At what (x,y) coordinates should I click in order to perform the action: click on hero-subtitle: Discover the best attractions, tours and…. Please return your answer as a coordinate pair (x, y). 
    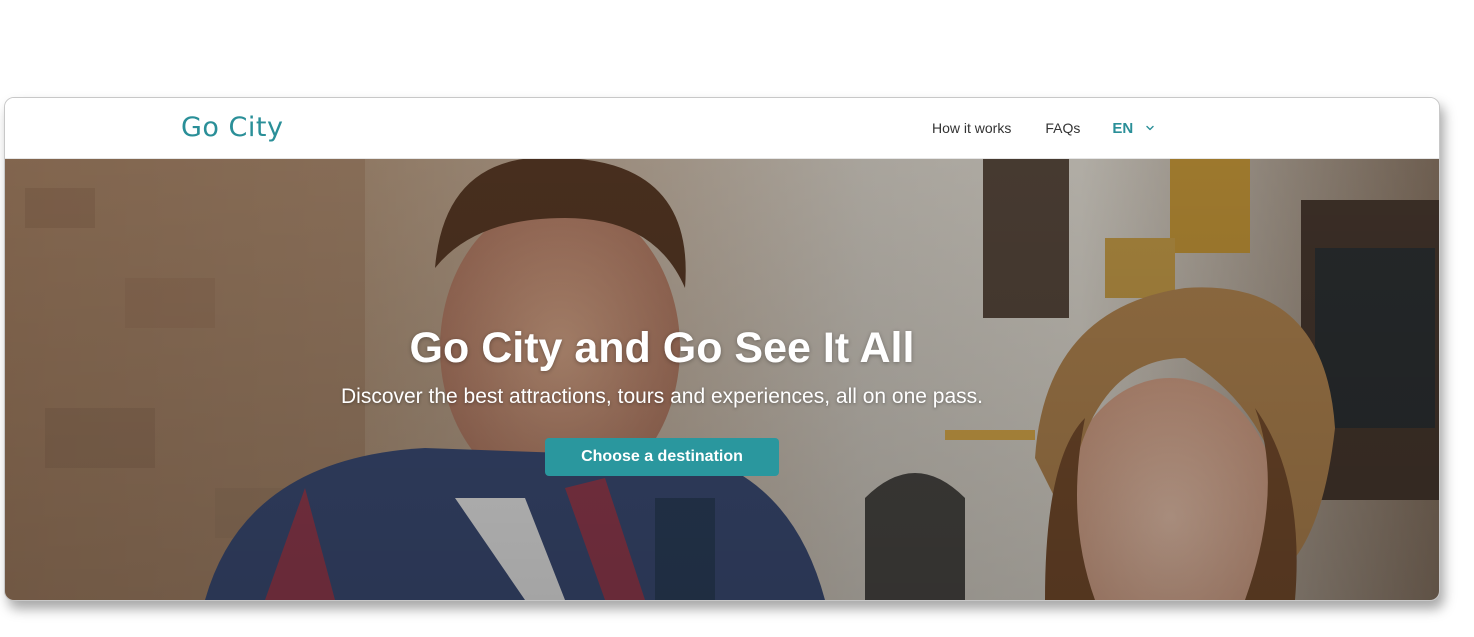
    Looking at the image, I should click on (662, 396).